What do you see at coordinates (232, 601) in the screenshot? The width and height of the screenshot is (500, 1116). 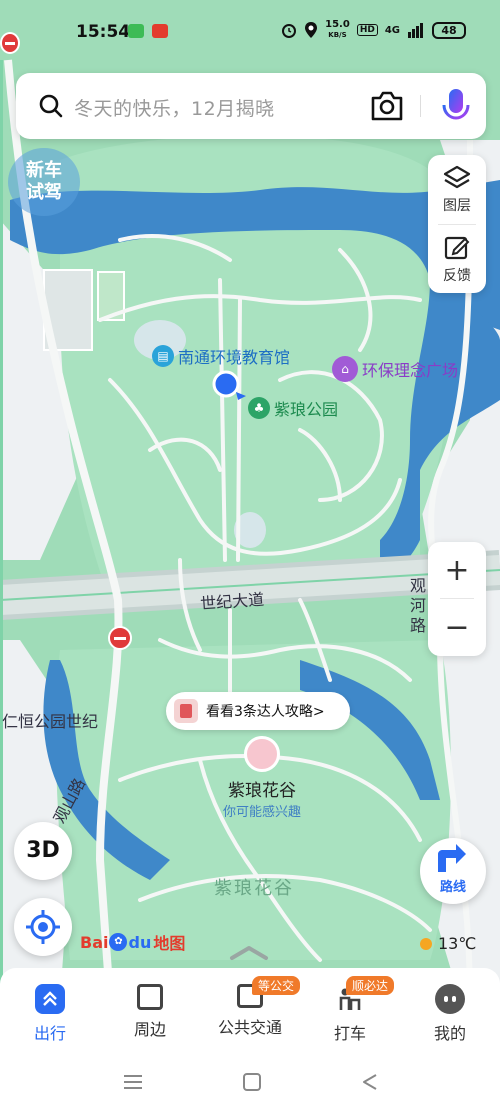 I see `road-label-shiji: 世纪大道` at bounding box center [232, 601].